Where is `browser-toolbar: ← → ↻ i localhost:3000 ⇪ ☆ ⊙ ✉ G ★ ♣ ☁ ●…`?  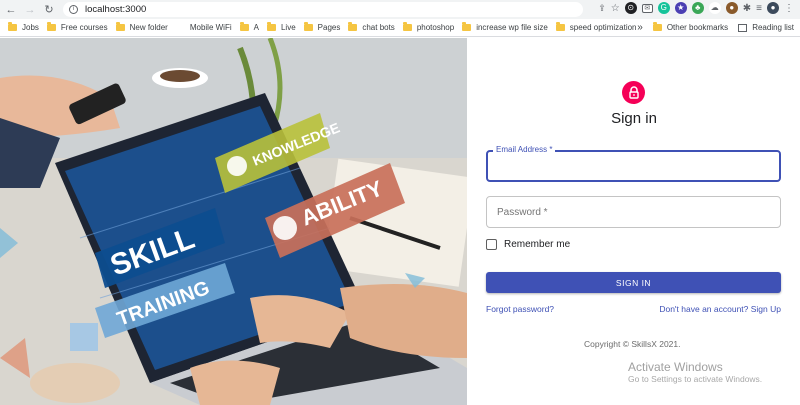
browser-toolbar: ← → ↻ i localhost:3000 ⇪ ☆ ⊙ ✉ G ★ ♣ ☁ ●… is located at coordinates (400, 9).